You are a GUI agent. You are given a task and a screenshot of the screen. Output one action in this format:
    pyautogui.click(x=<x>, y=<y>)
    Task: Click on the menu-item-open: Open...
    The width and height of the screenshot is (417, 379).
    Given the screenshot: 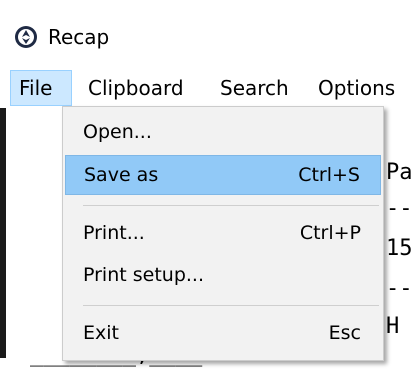 What is the action you would take?
    pyautogui.click(x=223, y=133)
    